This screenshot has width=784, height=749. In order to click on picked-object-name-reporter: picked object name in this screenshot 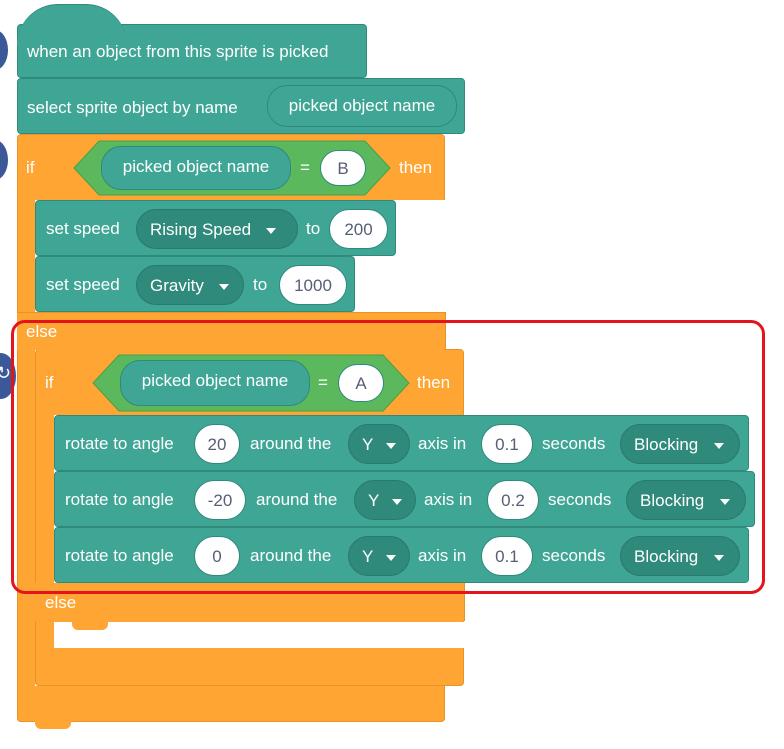, I will do `click(362, 106)`.